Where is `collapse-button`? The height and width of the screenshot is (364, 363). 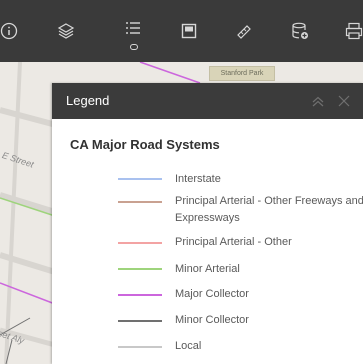 collapse-button is located at coordinates (318, 101).